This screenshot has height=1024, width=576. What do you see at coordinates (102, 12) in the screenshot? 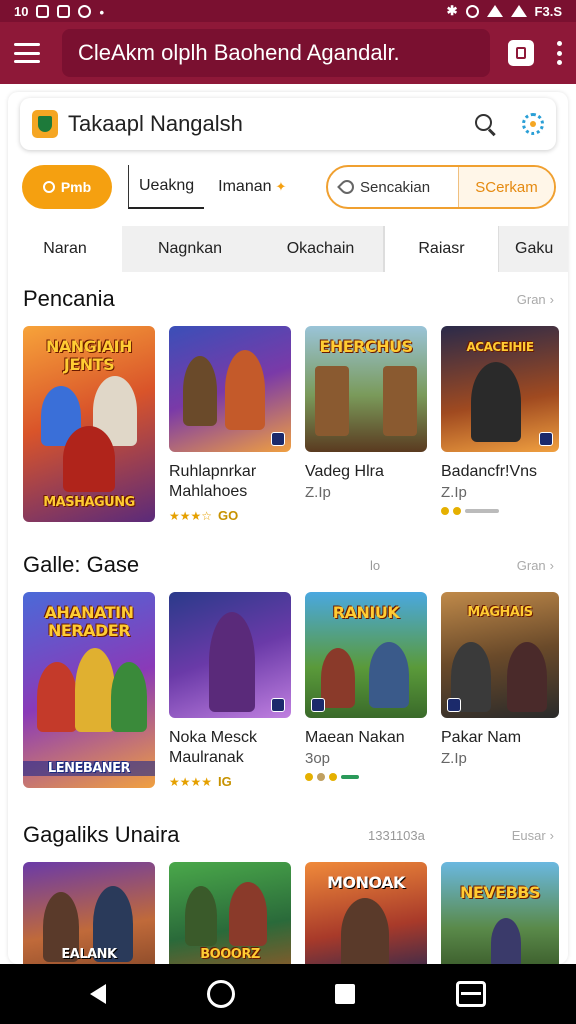
I see `more-notif-icon: •` at bounding box center [102, 12].